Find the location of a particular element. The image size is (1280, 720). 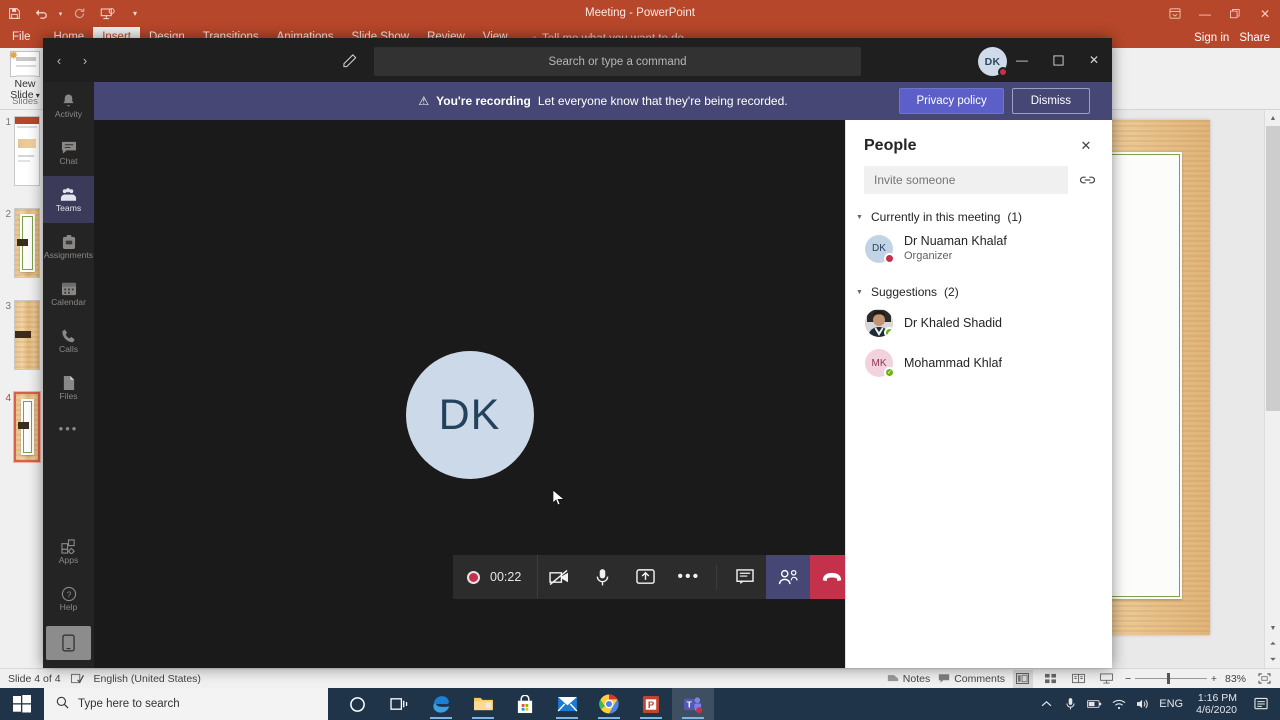

file-explorer-icon is located at coordinates (483, 704).